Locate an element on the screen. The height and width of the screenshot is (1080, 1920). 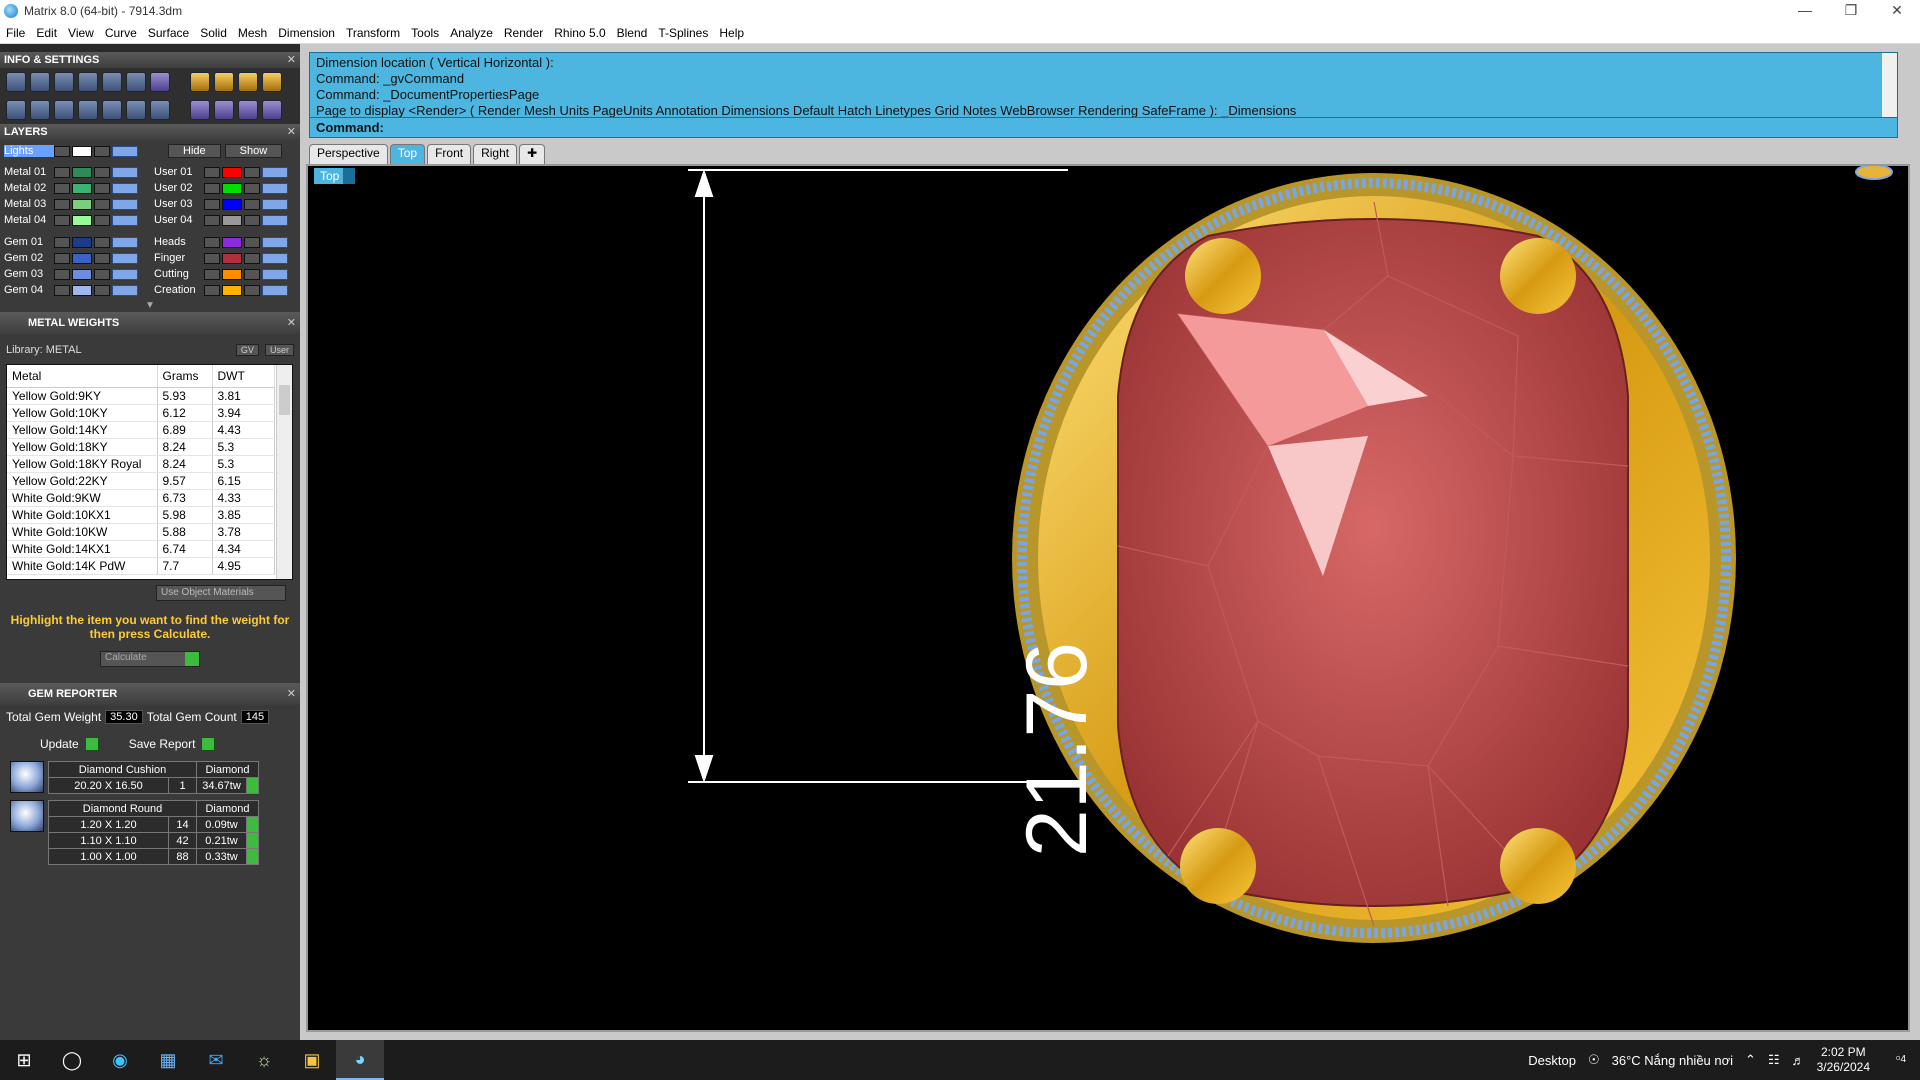
layer-row: Heads is located at coordinates (225, 242).